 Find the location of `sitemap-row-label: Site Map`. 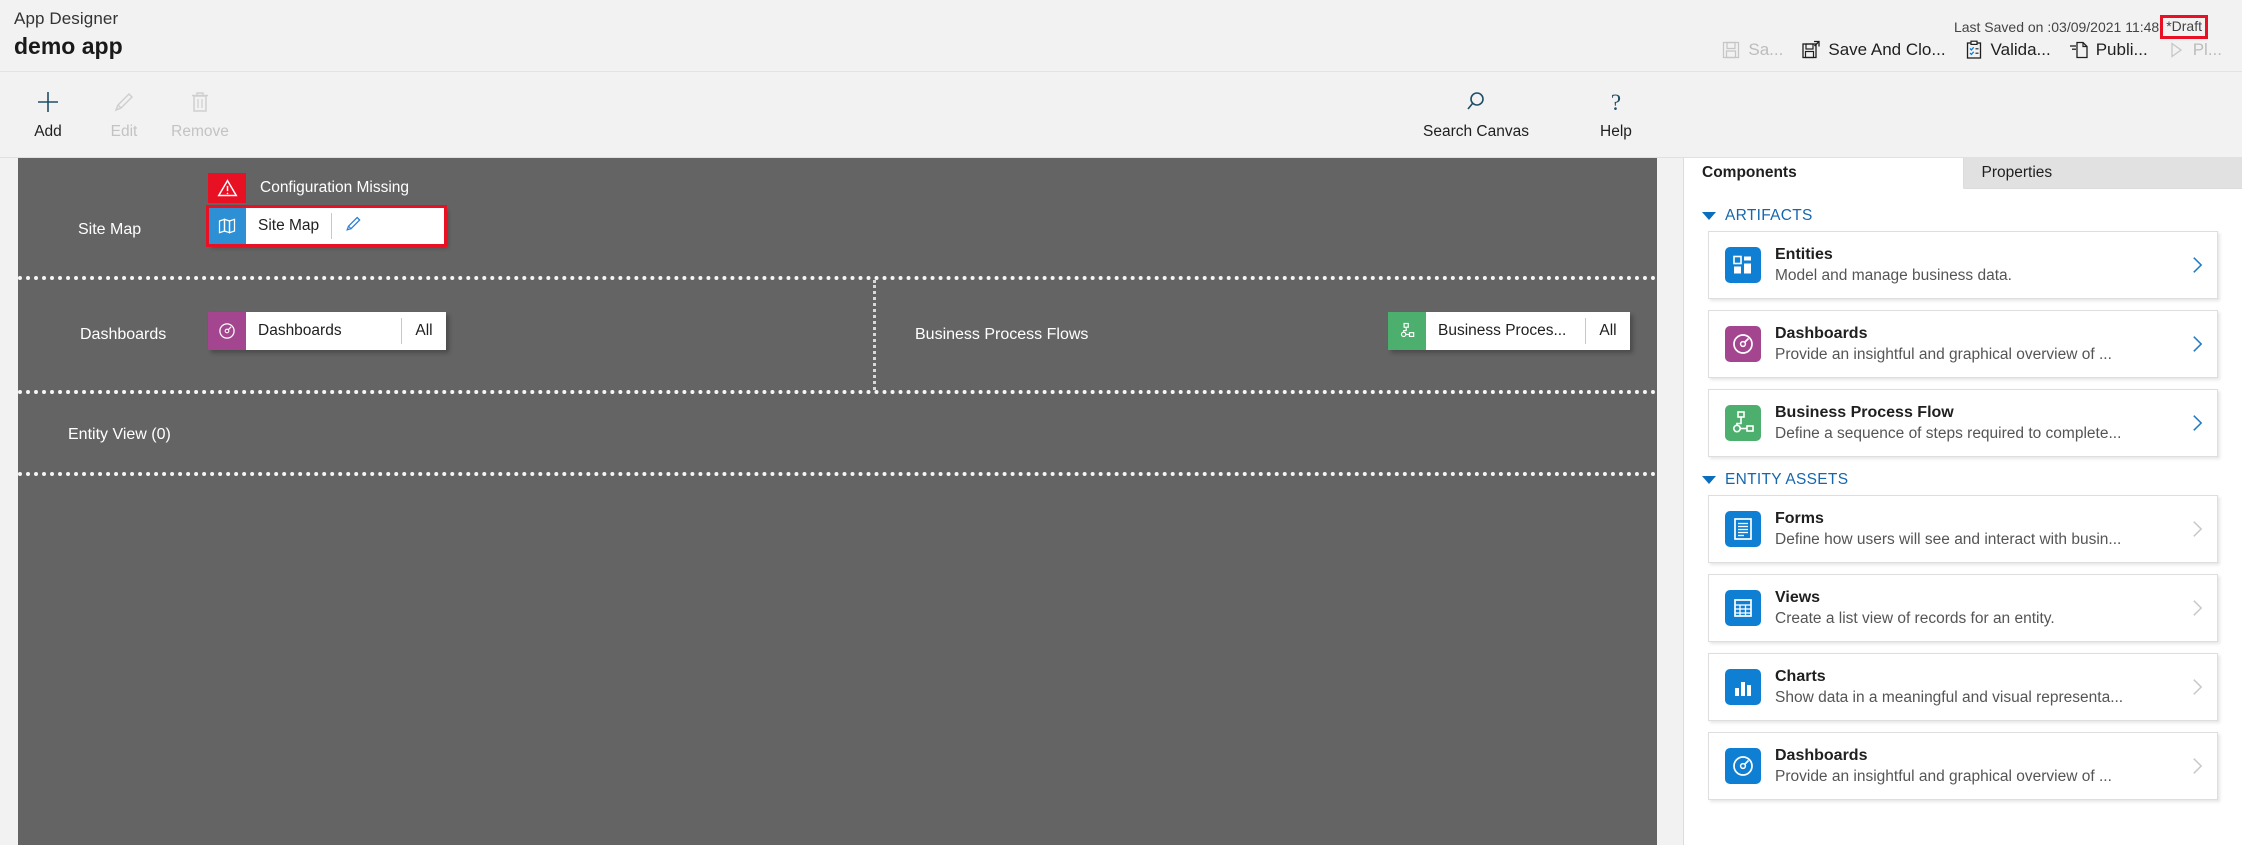

sitemap-row-label: Site Map is located at coordinates (110, 229).